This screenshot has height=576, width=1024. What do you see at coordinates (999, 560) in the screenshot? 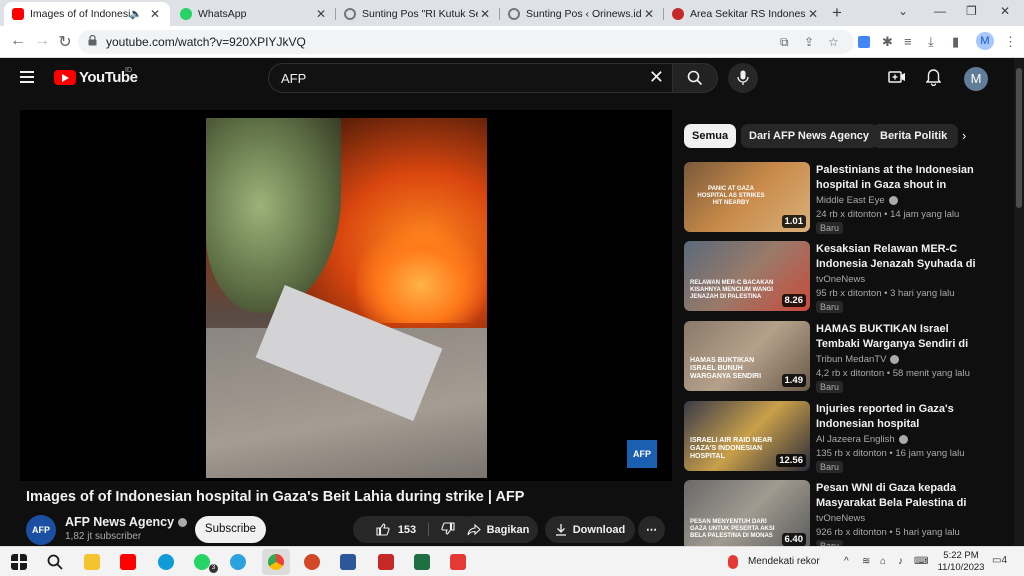
I see `notifications-icon: ▭4` at bounding box center [999, 560].